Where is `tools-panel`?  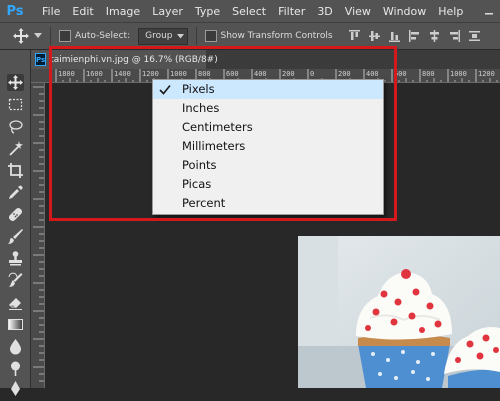 tools-panel is located at coordinates (15, 223).